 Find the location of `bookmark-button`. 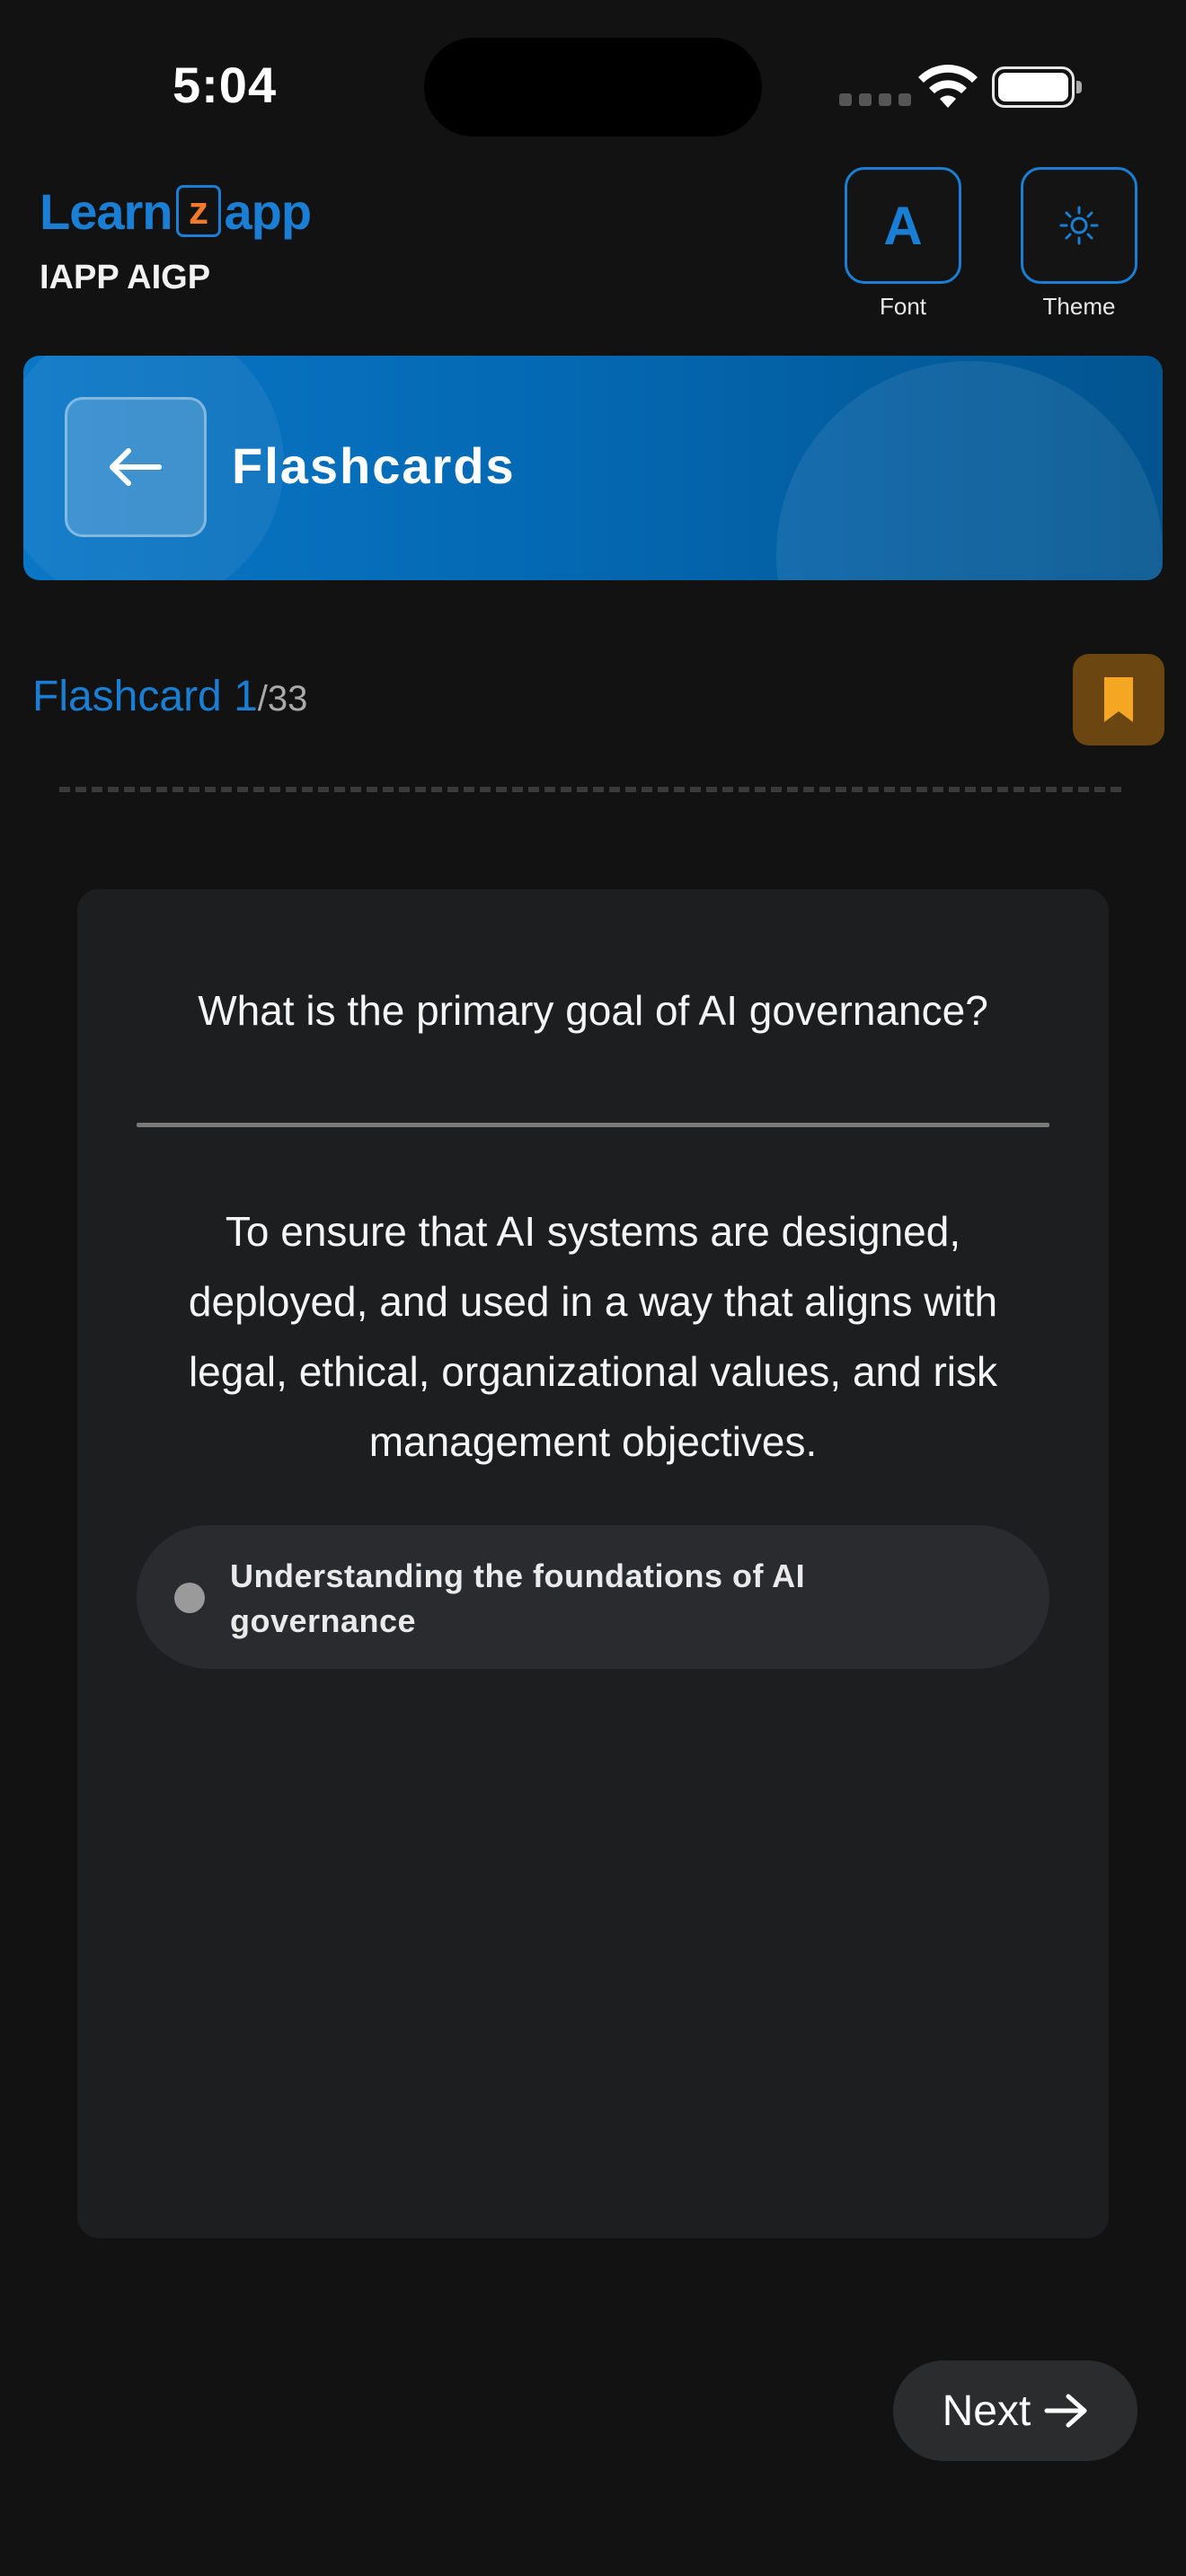

bookmark-button is located at coordinates (1118, 699).